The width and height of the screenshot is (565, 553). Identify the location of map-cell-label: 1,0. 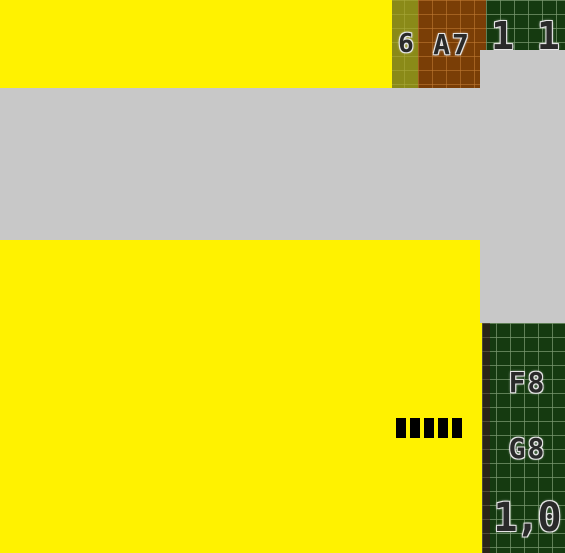
(527, 518).